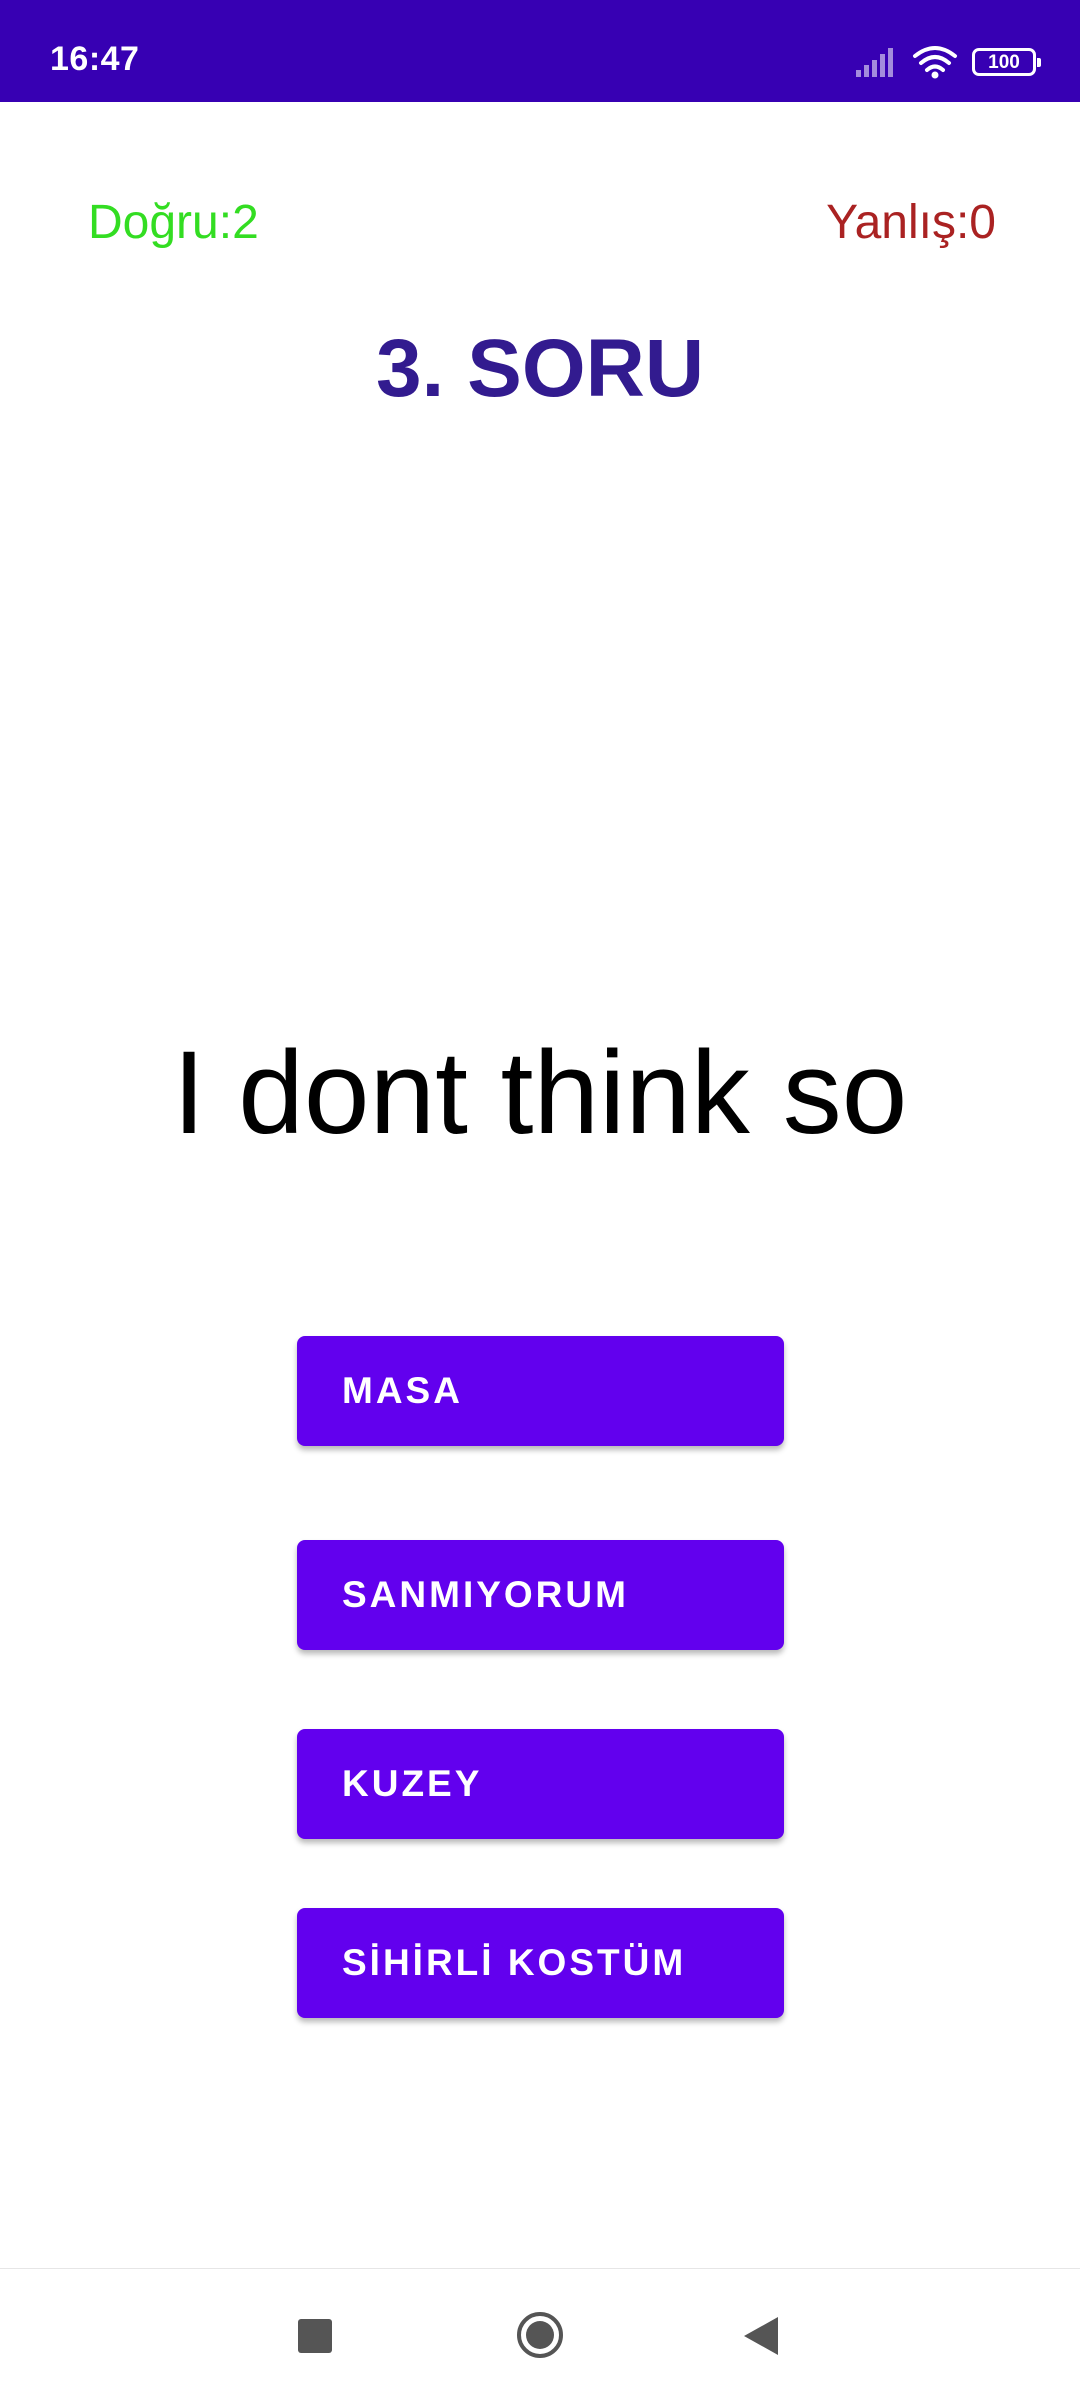 The image size is (1080, 2401). I want to click on correct-count: Doğru:2, so click(173, 222).